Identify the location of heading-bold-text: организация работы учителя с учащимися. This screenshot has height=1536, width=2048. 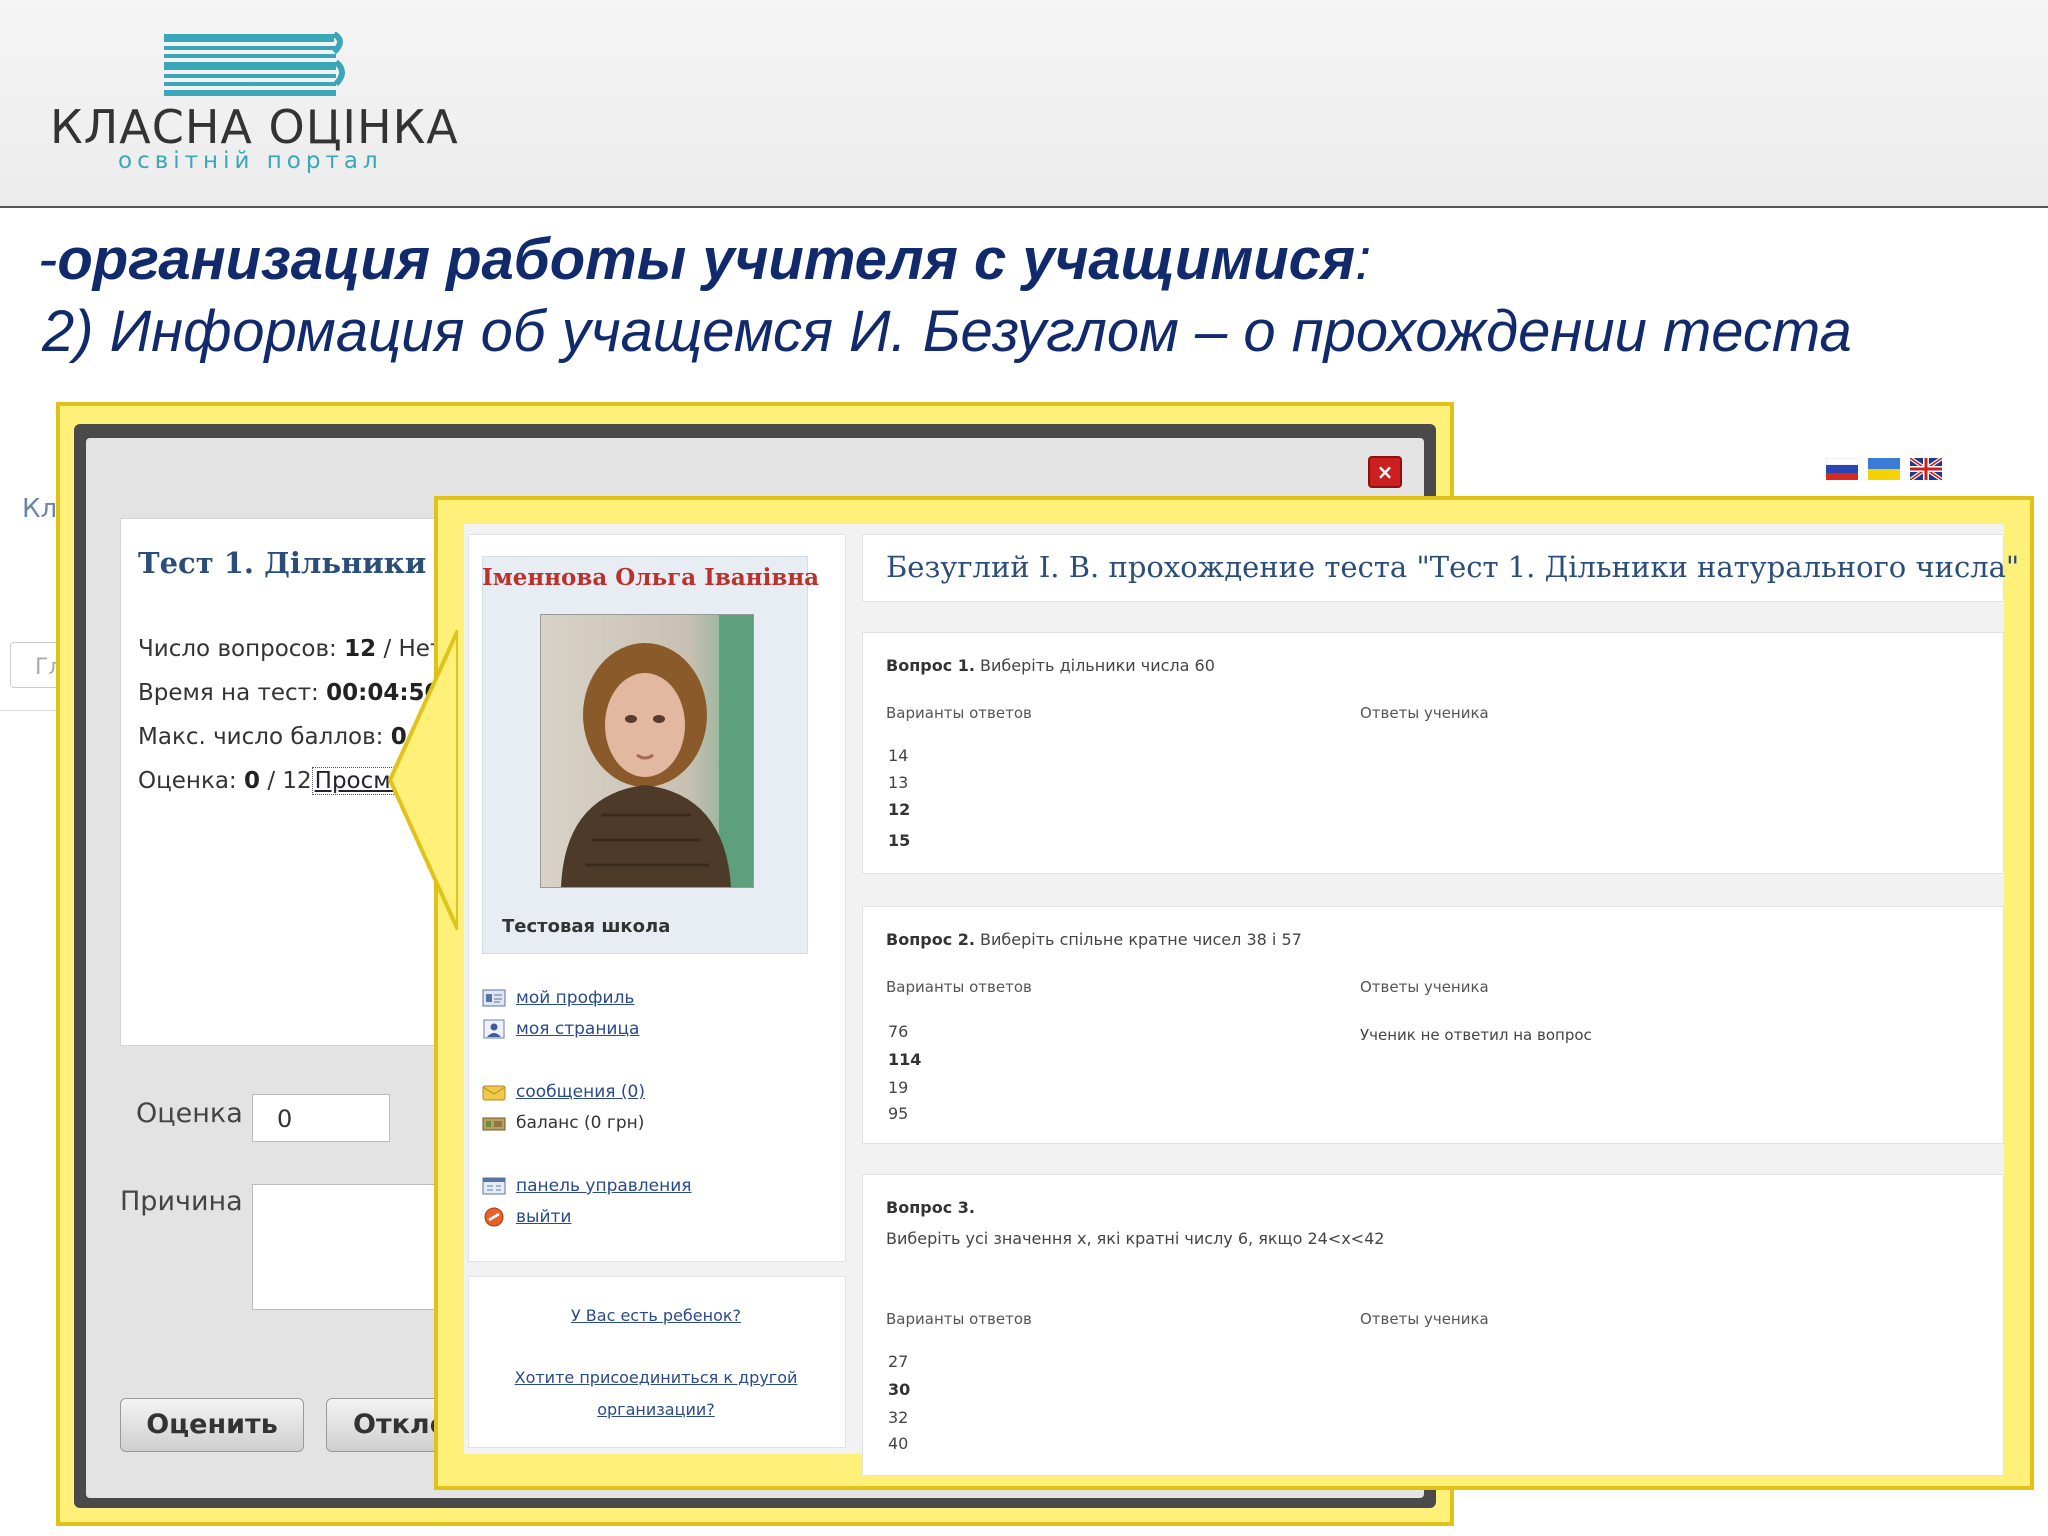
(706, 259).